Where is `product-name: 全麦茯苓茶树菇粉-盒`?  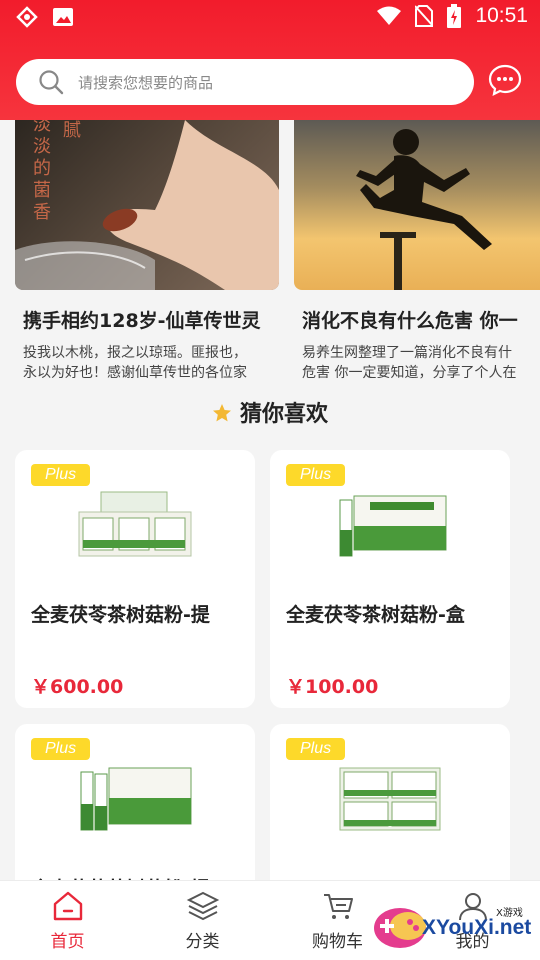
product-name: 全麦茯苓茶树菇粉-盒 is located at coordinates (375, 615).